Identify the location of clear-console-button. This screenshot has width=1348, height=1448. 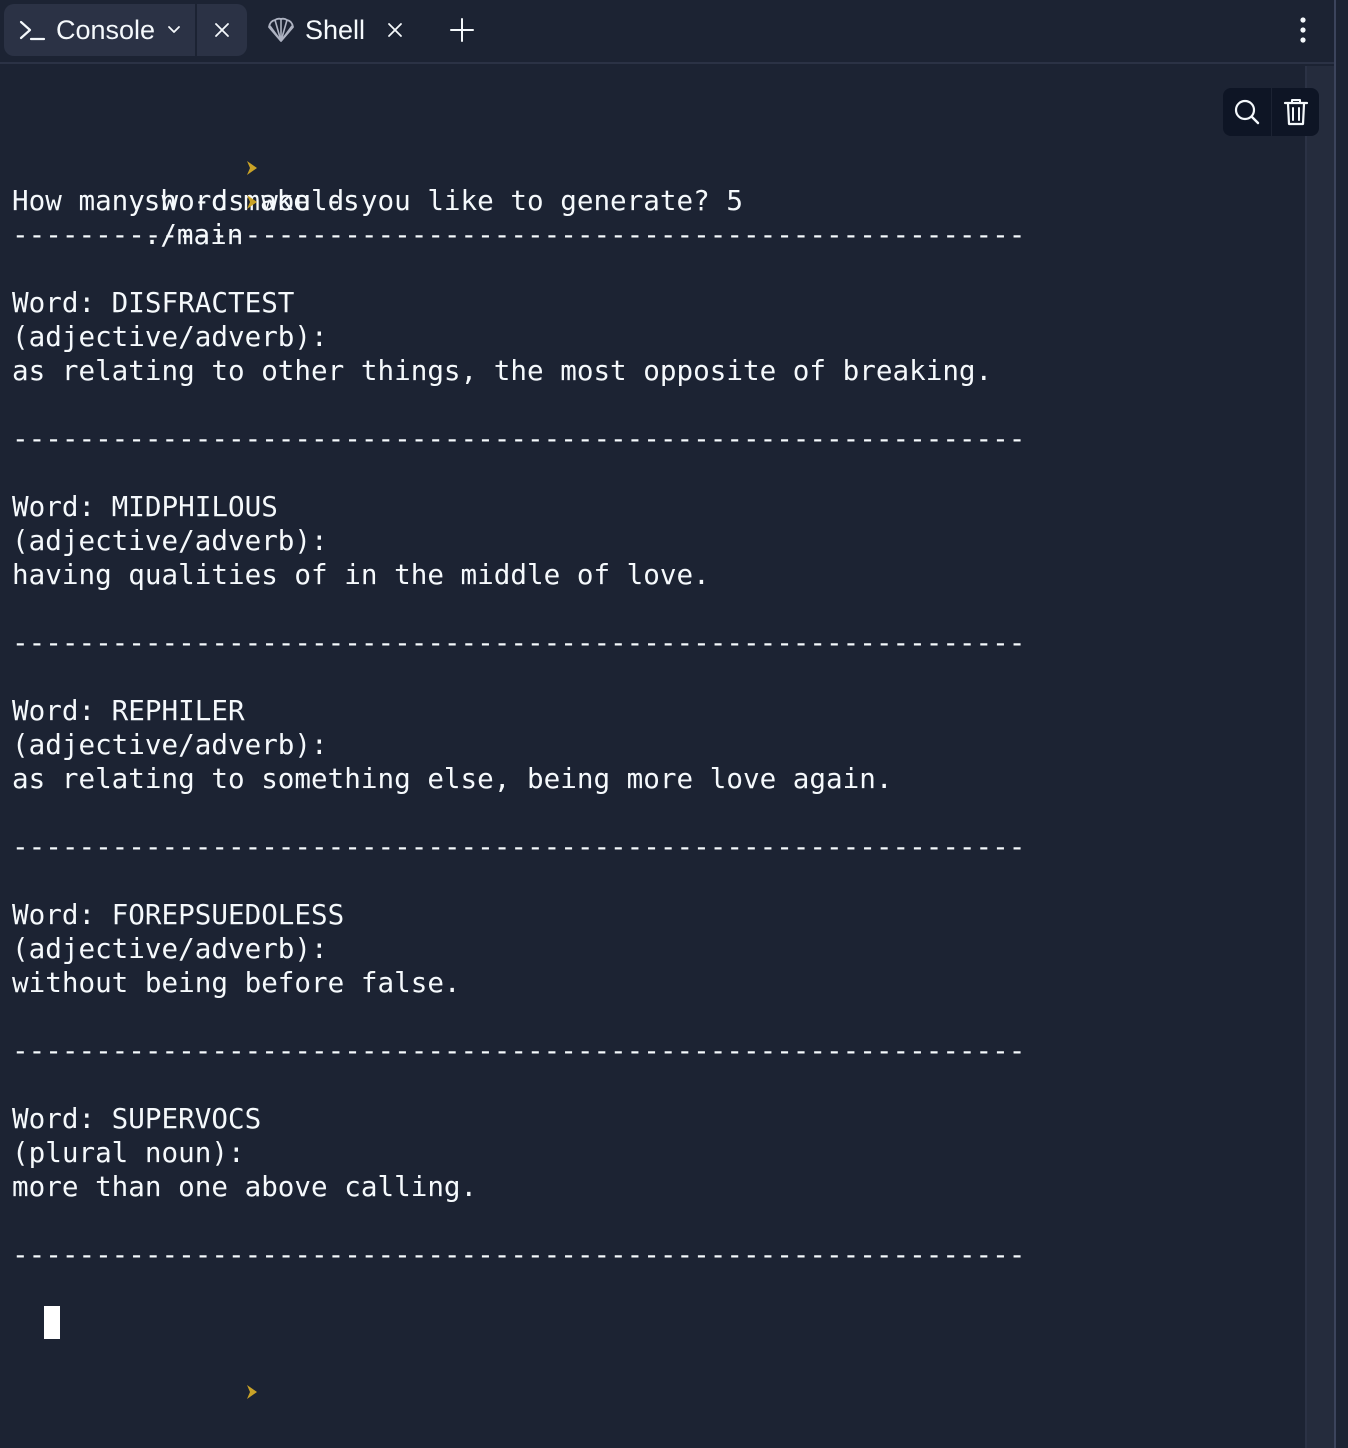
(1295, 112).